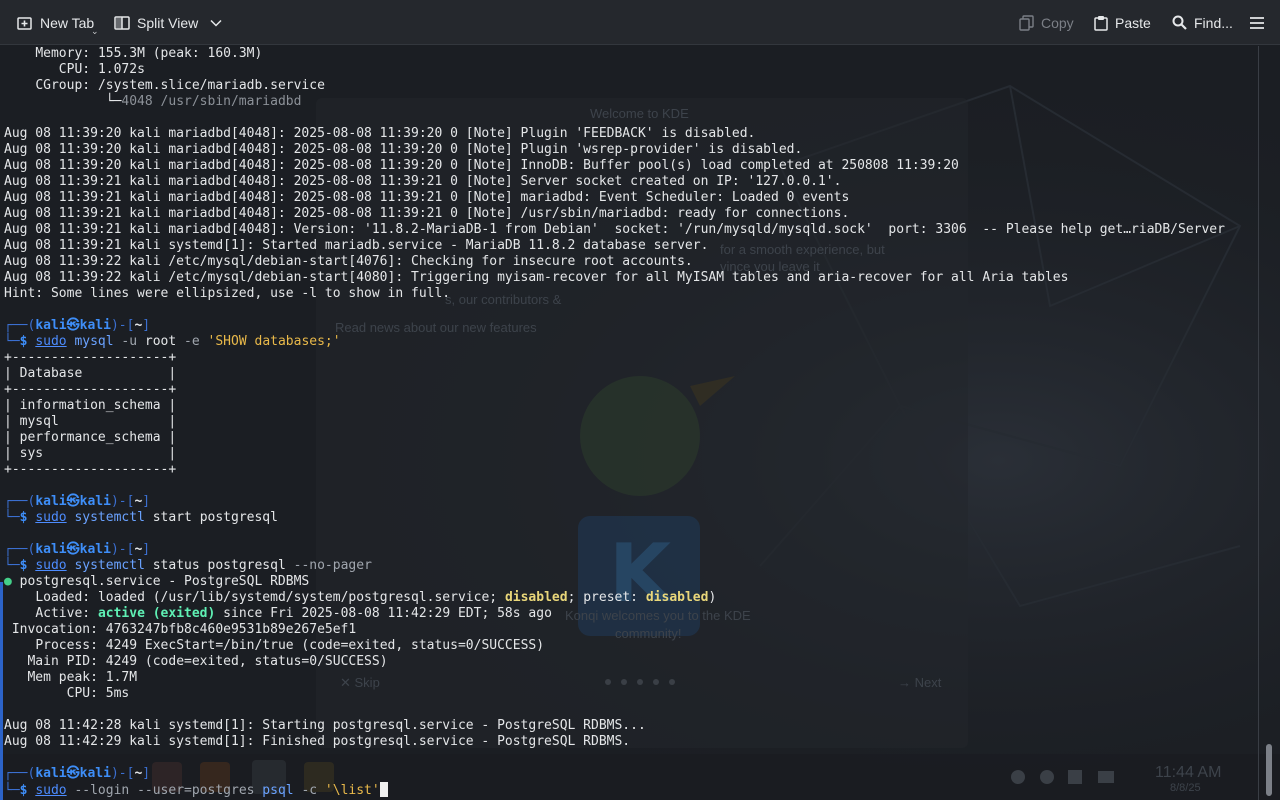 The image size is (1280, 800). Describe the element at coordinates (211, 85) in the screenshot. I see `cgroup-value: /system.slice/mariadb.service` at that location.